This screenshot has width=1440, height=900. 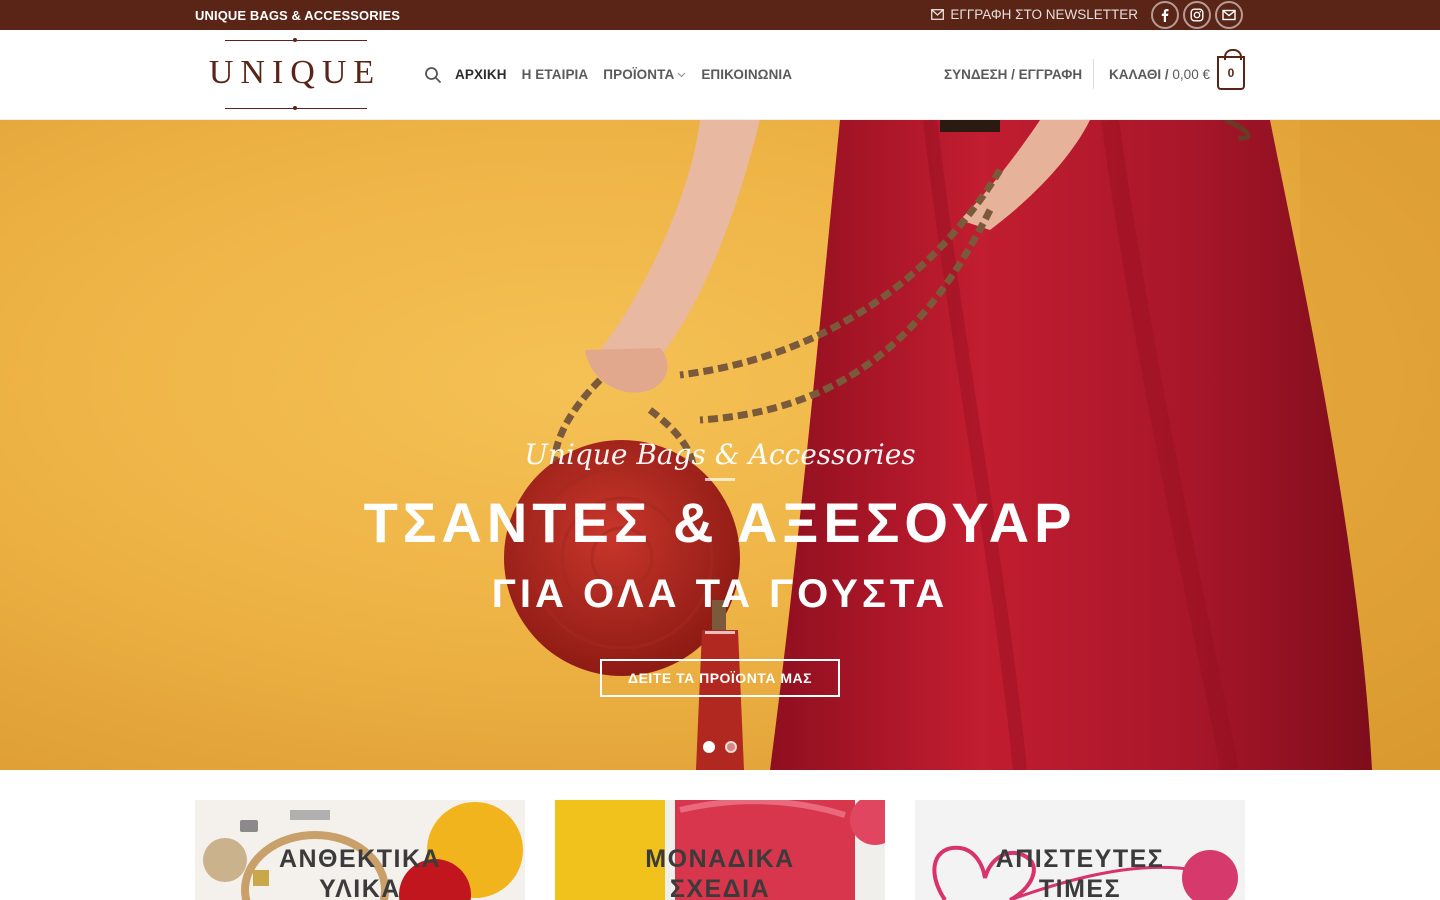 I want to click on nav-item-products-label: ΠΡΟΪΟΝΤΑ, so click(x=639, y=74).